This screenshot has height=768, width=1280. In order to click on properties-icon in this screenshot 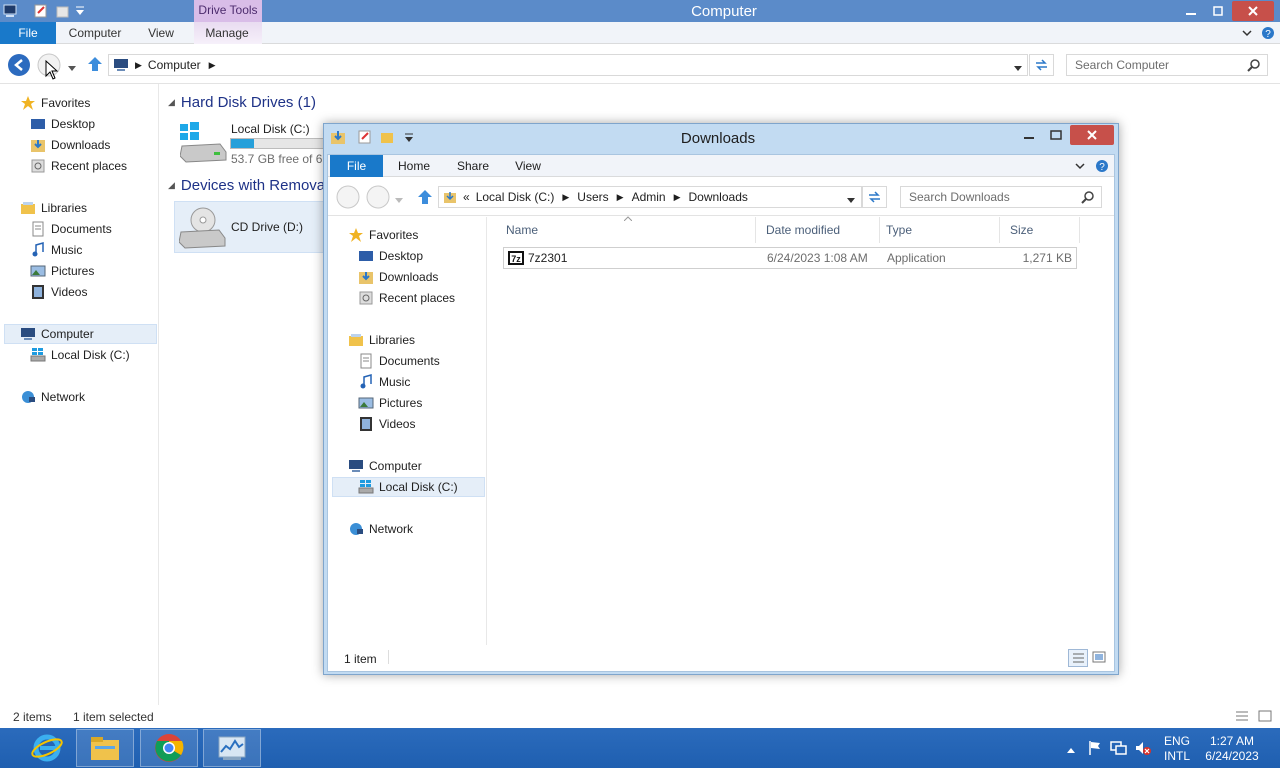, I will do `click(41, 11)`.